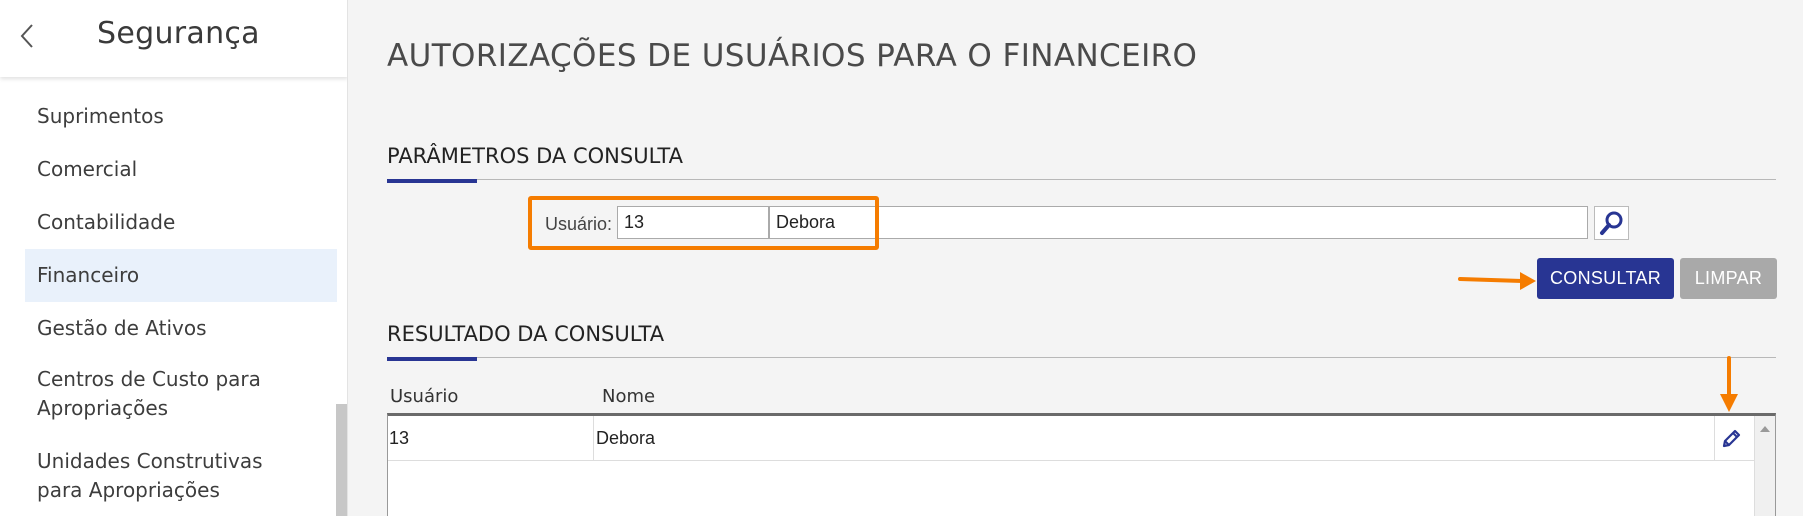 Image resolution: width=1803 pixels, height=516 pixels. Describe the element at coordinates (150, 461) in the screenshot. I see `sidebar-item-label: Unidades Construtivas` at that location.